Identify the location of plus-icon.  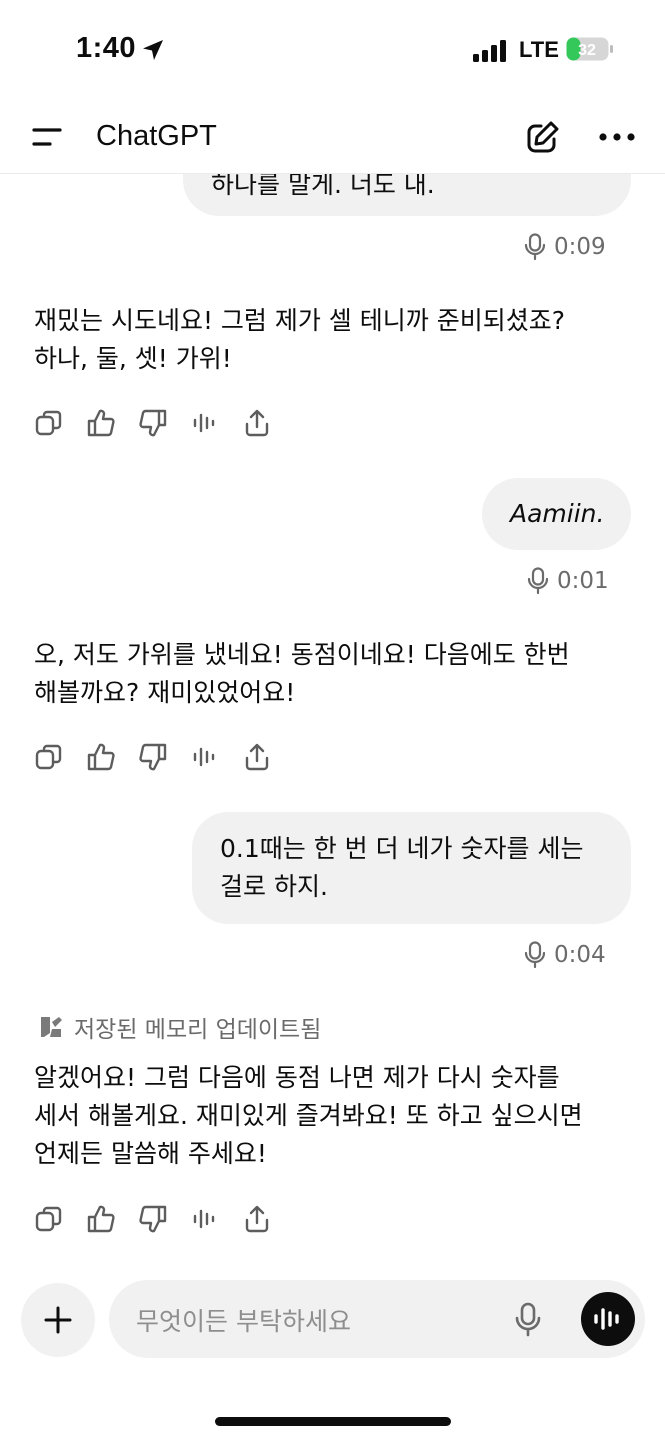
(58, 1320).